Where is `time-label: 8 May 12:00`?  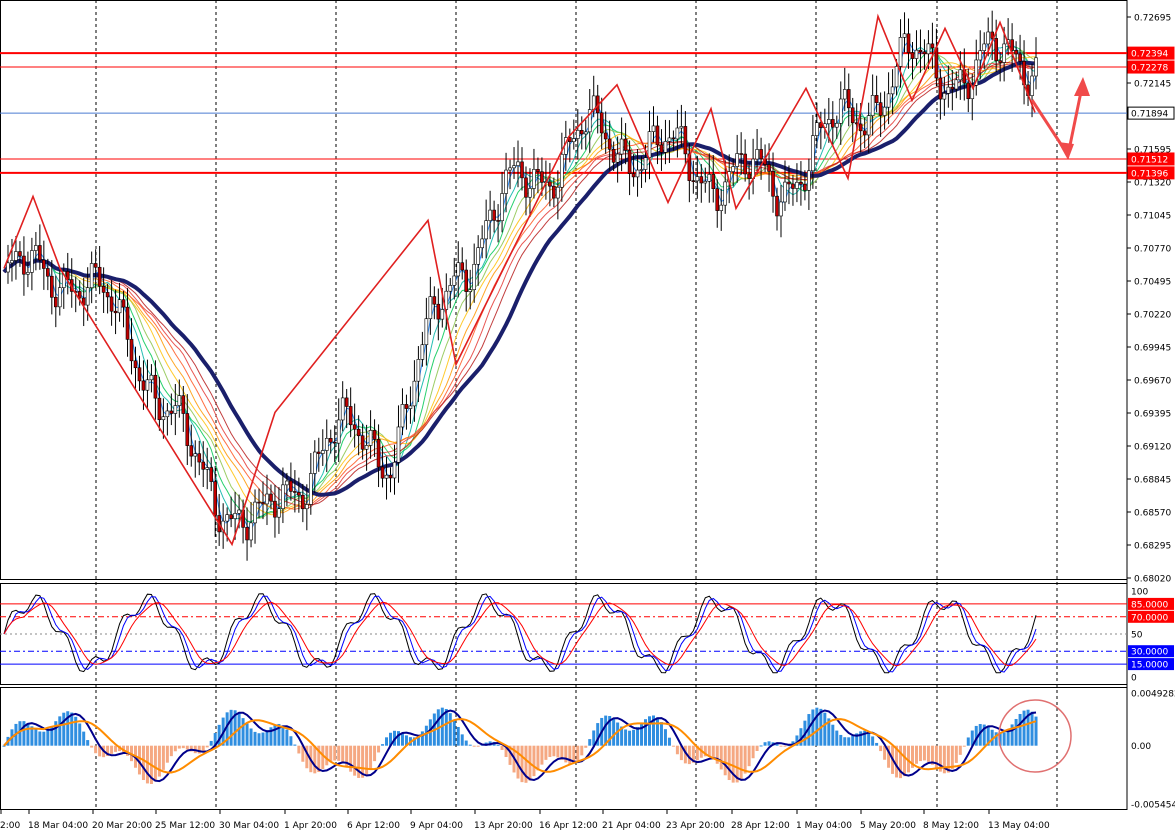
time-label: 8 May 12:00 is located at coordinates (951, 826).